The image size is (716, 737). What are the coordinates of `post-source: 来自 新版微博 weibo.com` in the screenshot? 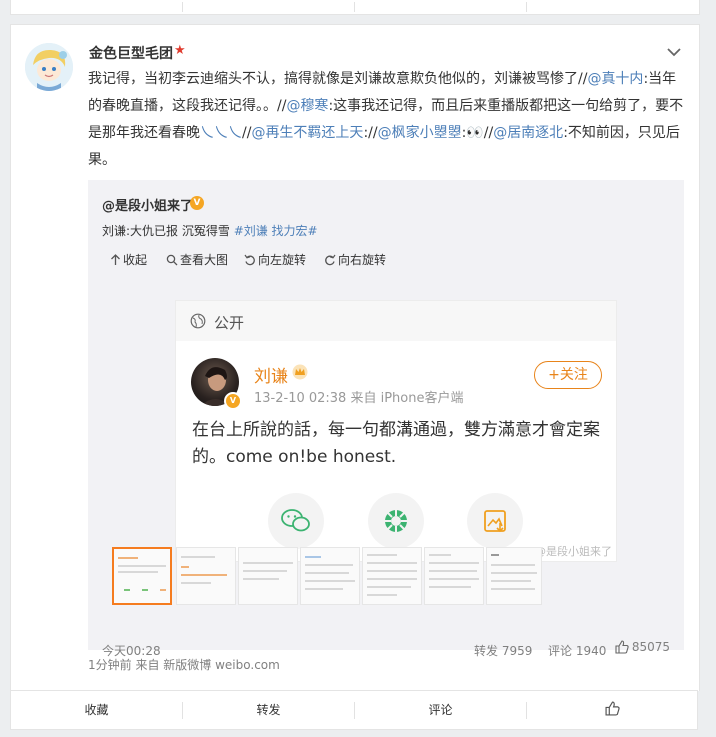 It's located at (207, 665).